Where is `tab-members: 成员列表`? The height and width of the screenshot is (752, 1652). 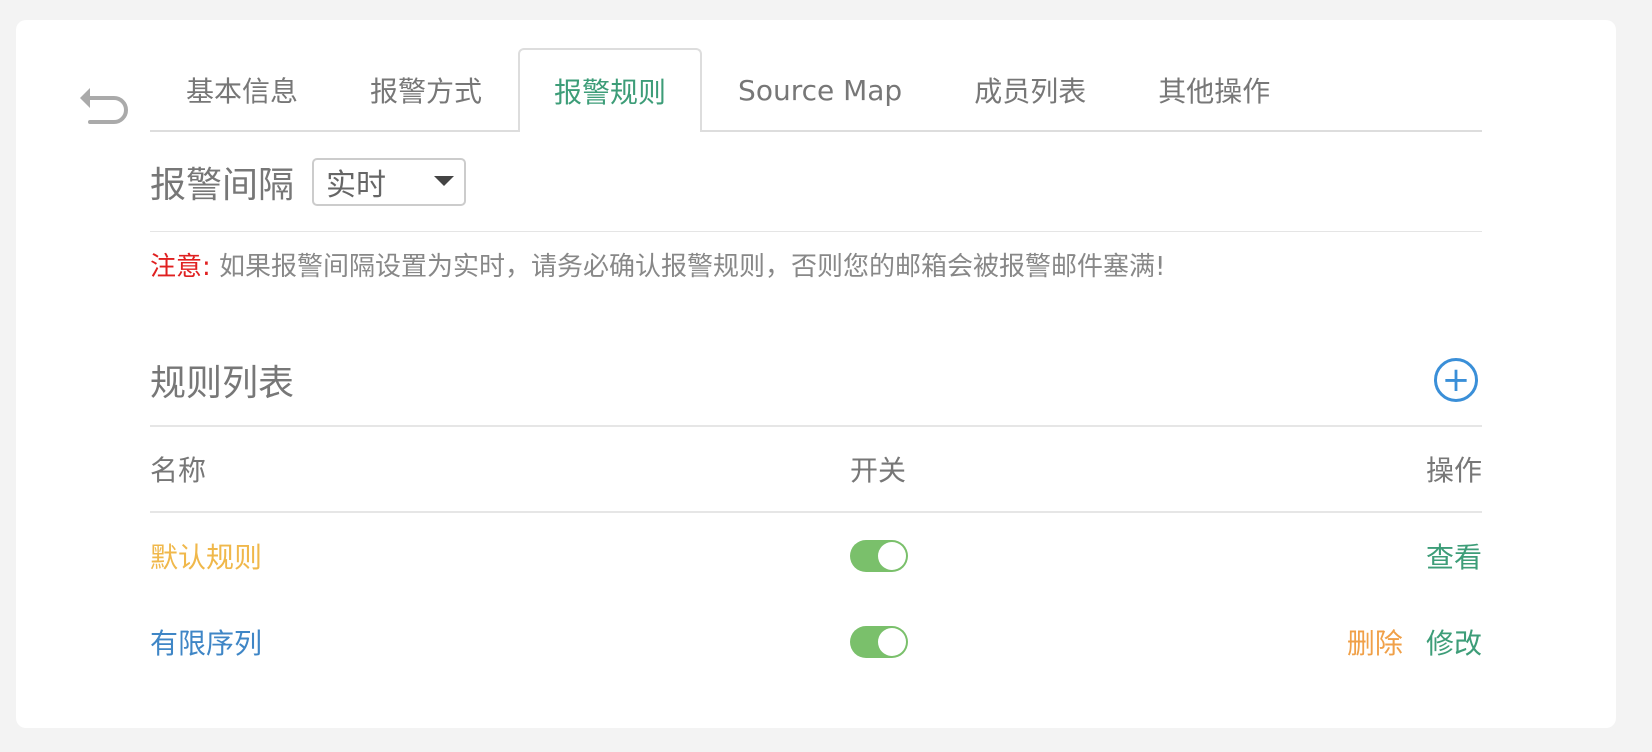 tab-members: 成员列表 is located at coordinates (1030, 89).